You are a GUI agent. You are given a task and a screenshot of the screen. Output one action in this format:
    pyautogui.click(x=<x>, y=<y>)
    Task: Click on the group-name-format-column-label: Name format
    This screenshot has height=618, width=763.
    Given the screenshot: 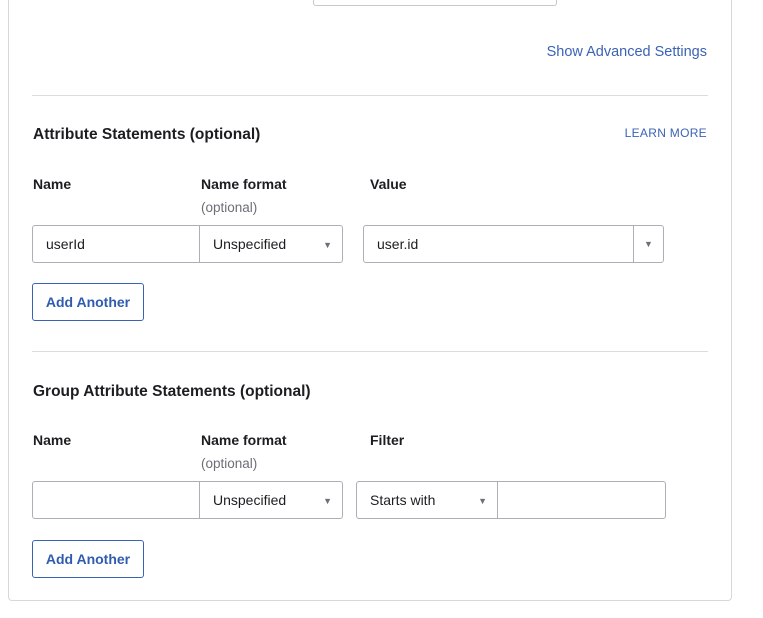 What is the action you would take?
    pyautogui.click(x=244, y=440)
    